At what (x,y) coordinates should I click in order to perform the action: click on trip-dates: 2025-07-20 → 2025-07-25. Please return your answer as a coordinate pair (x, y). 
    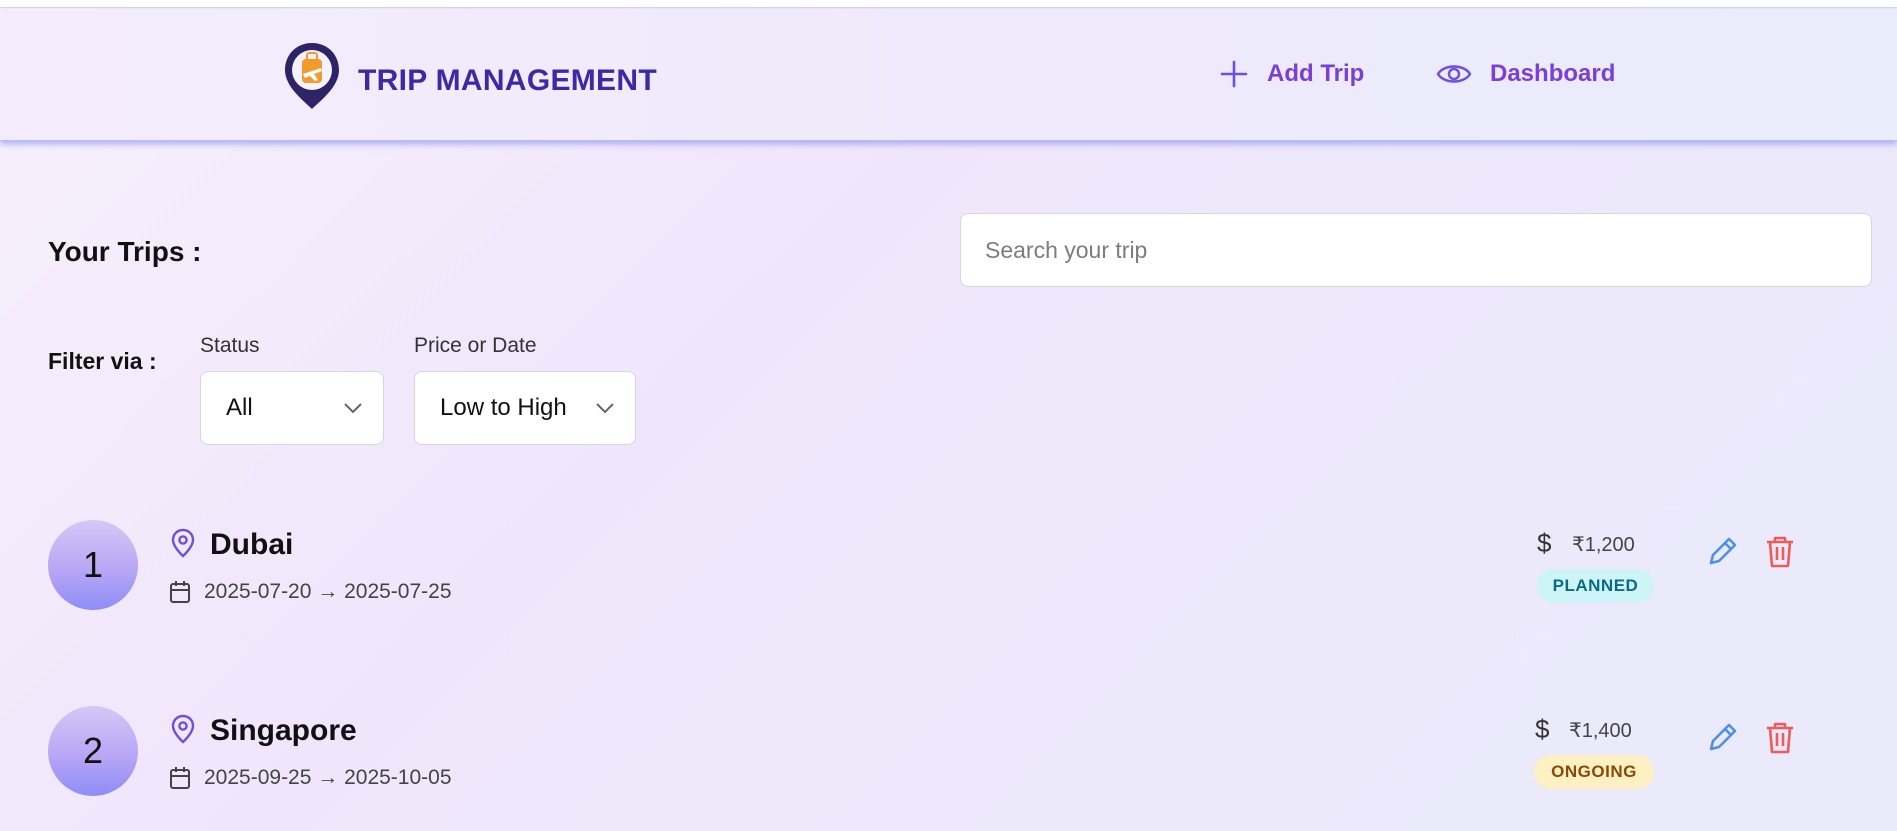
    Looking at the image, I should click on (328, 591).